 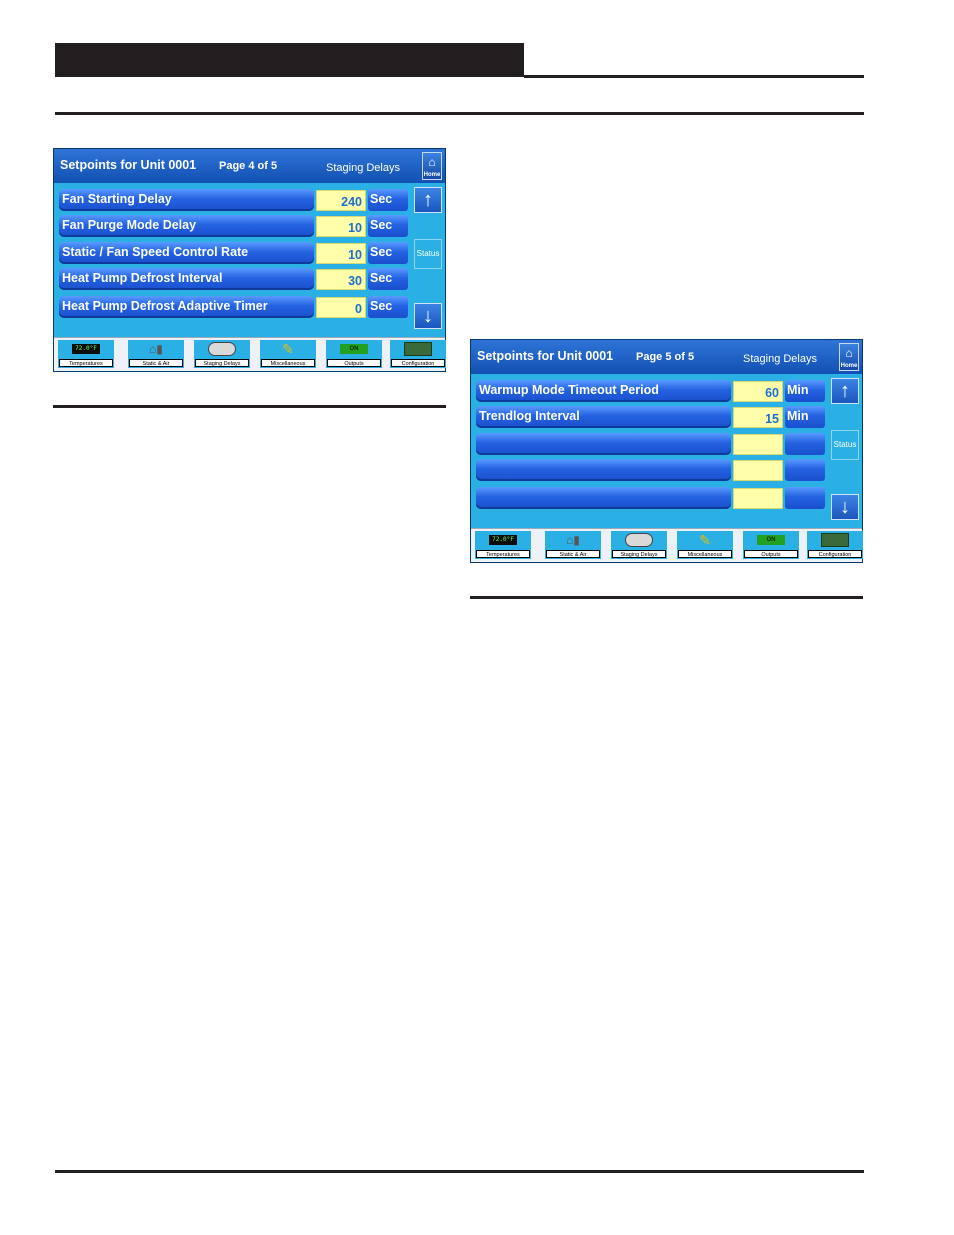 I want to click on page-indicator: Page 5 of 5, so click(x=665, y=357).